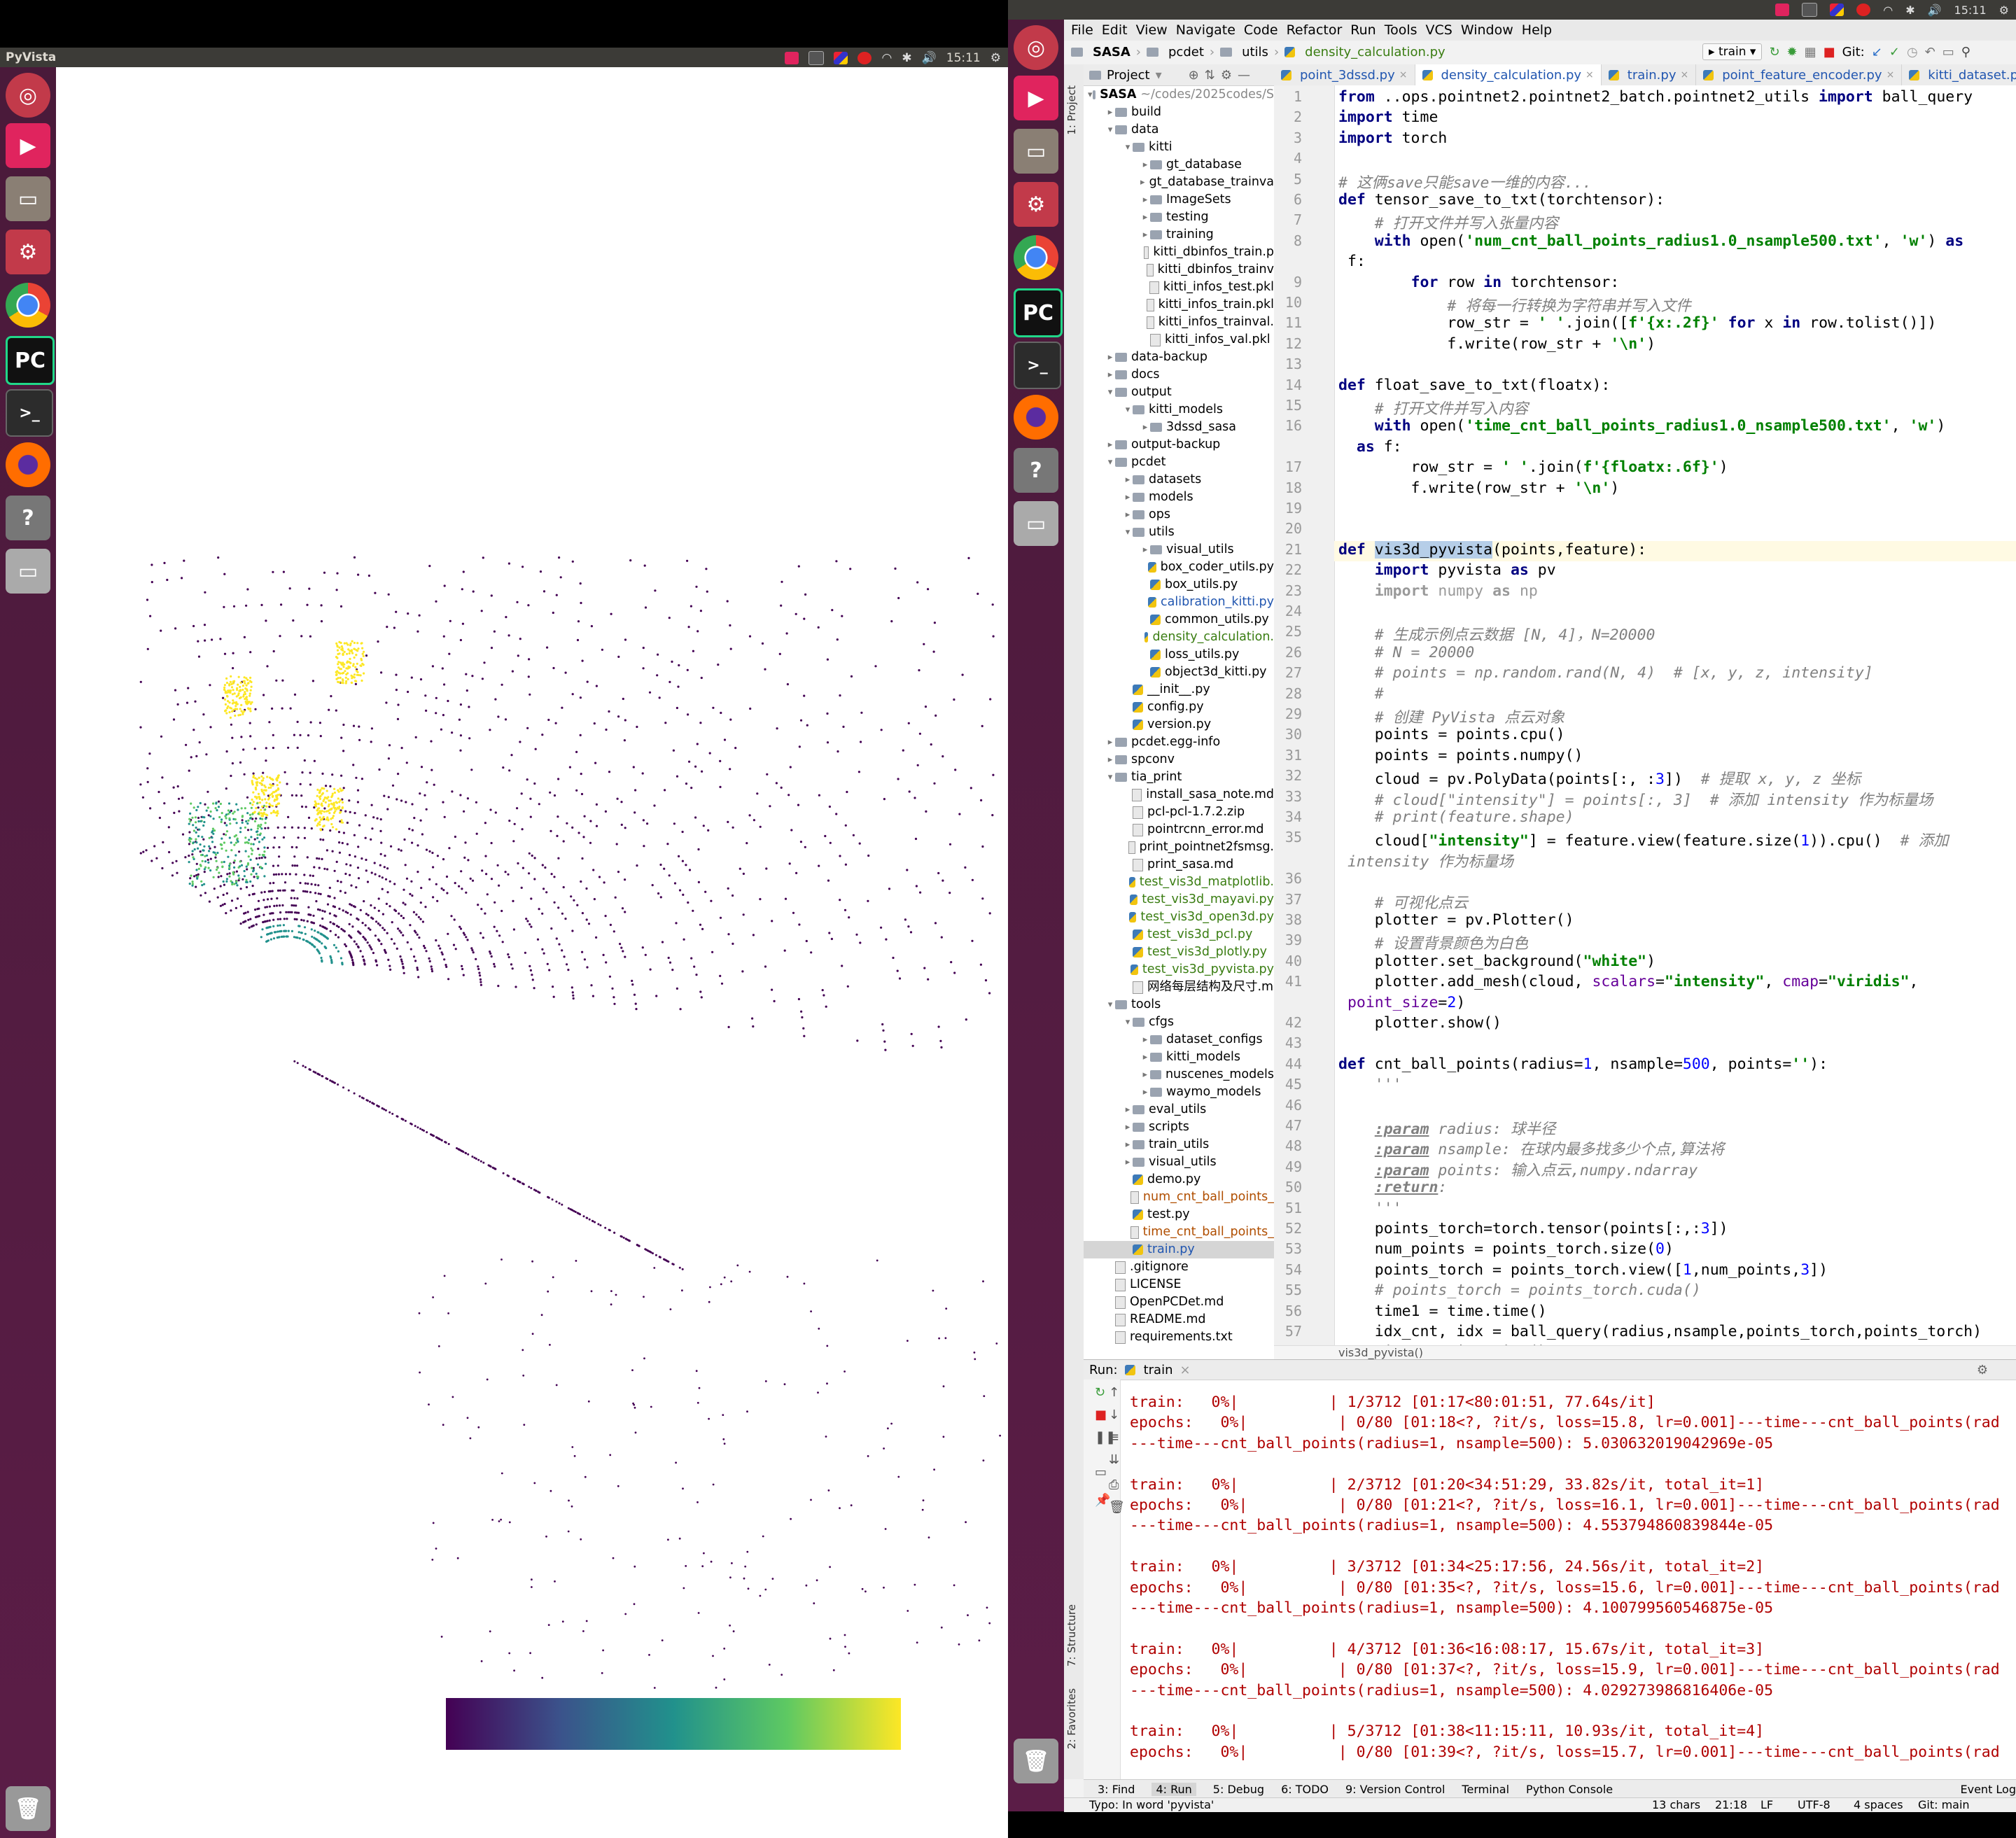 The width and height of the screenshot is (2016, 1838). Describe the element at coordinates (28, 518) in the screenshot. I see `help-icon: ?` at that location.